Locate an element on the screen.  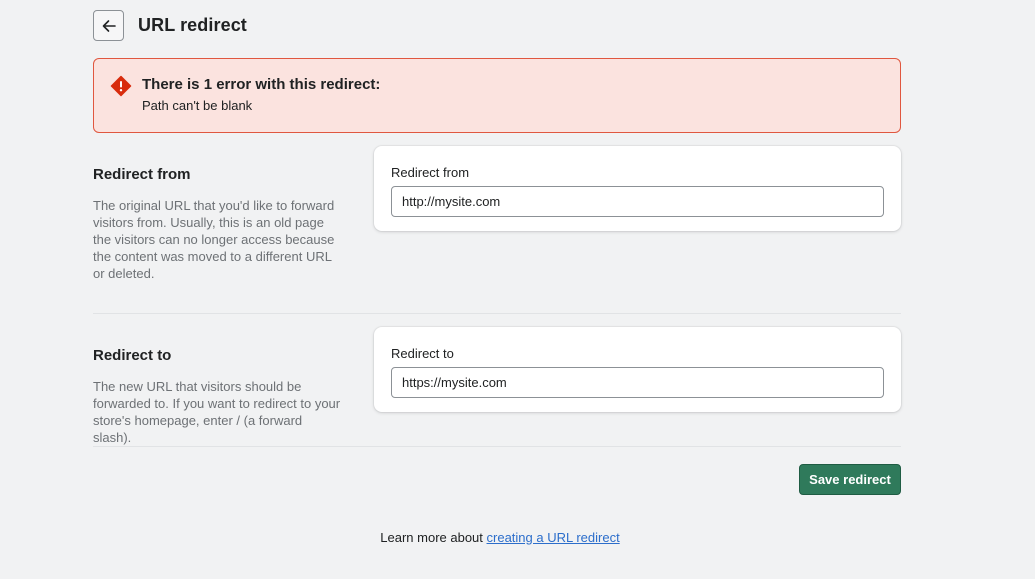
redirect-to-label: Redirect to is located at coordinates (422, 353).